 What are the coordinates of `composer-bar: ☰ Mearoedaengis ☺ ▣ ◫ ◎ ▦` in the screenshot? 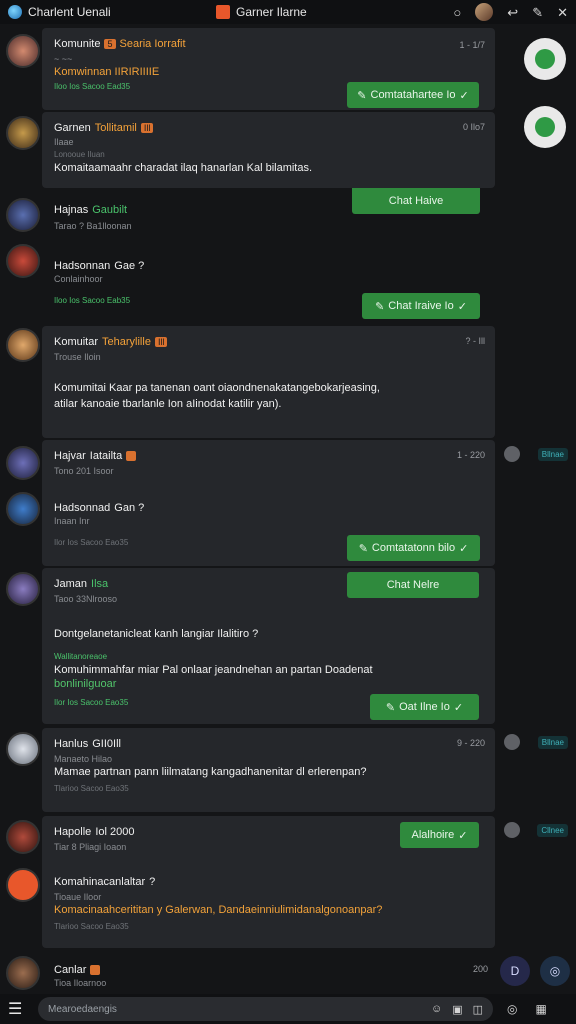 It's located at (288, 1009).